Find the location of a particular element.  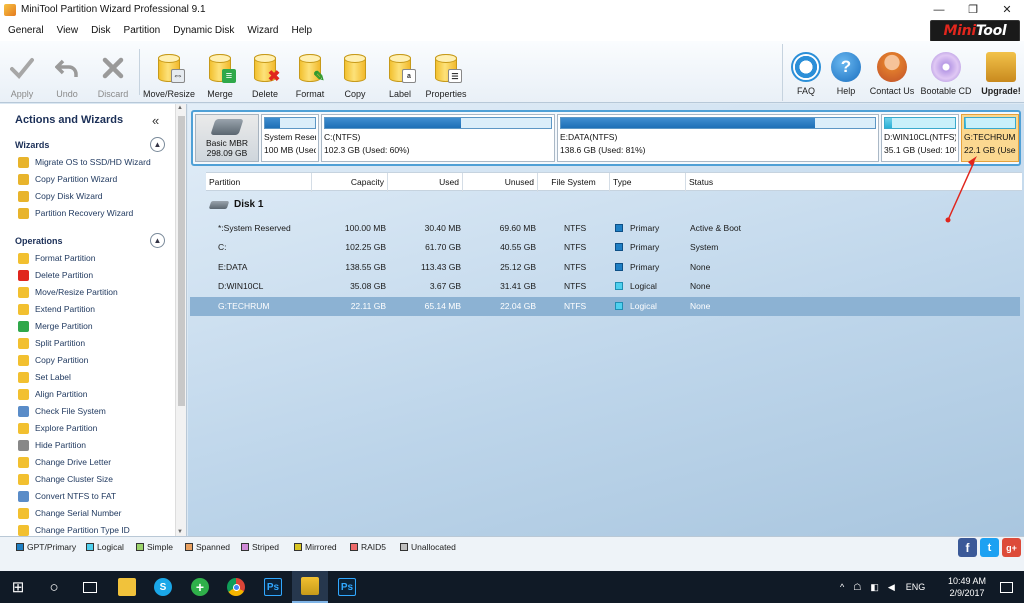

menu-general: General is located at coordinates (26, 30).